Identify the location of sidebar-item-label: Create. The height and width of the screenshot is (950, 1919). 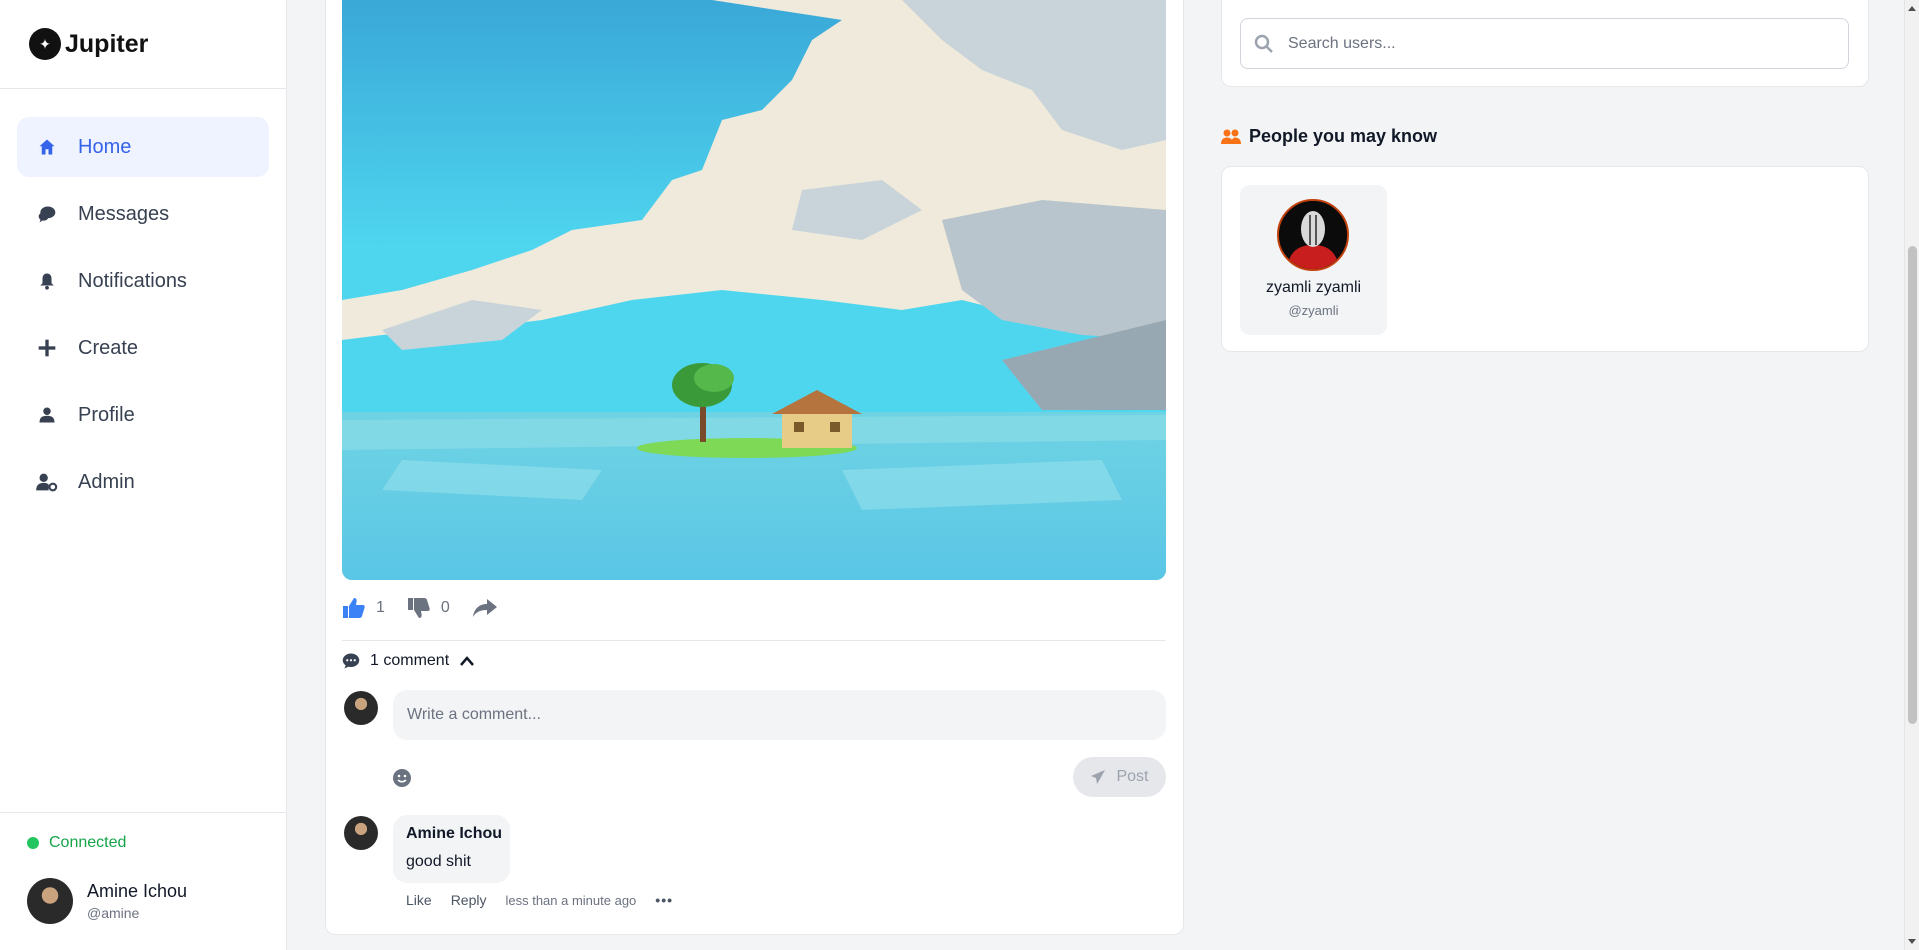
(108, 347).